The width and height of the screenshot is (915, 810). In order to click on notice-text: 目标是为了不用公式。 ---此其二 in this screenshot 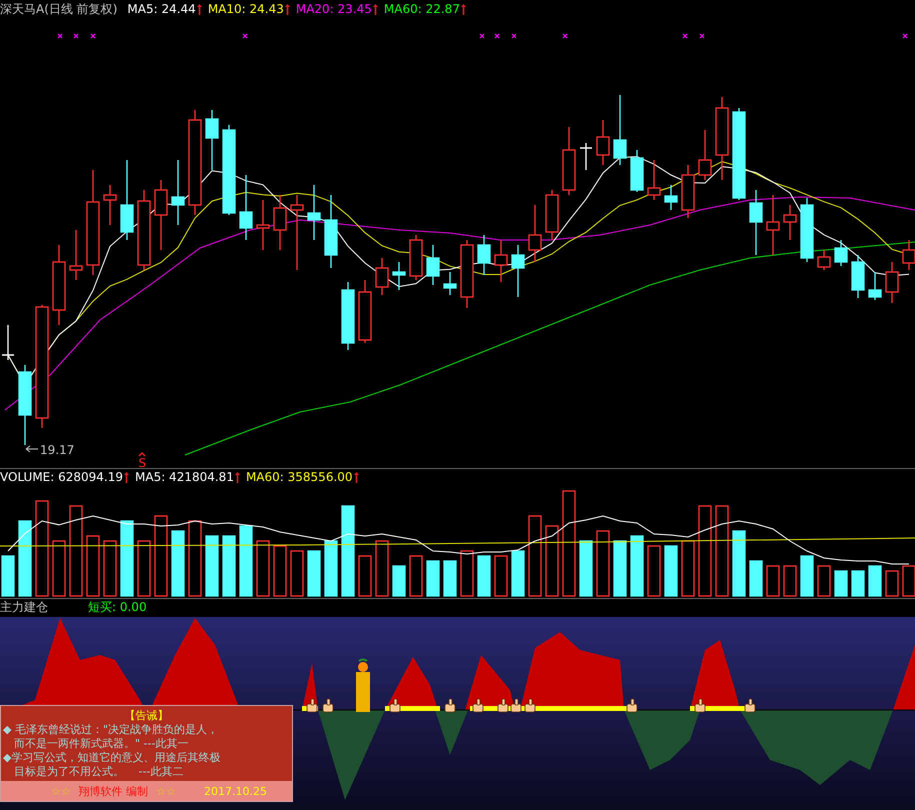, I will do `click(98, 772)`.